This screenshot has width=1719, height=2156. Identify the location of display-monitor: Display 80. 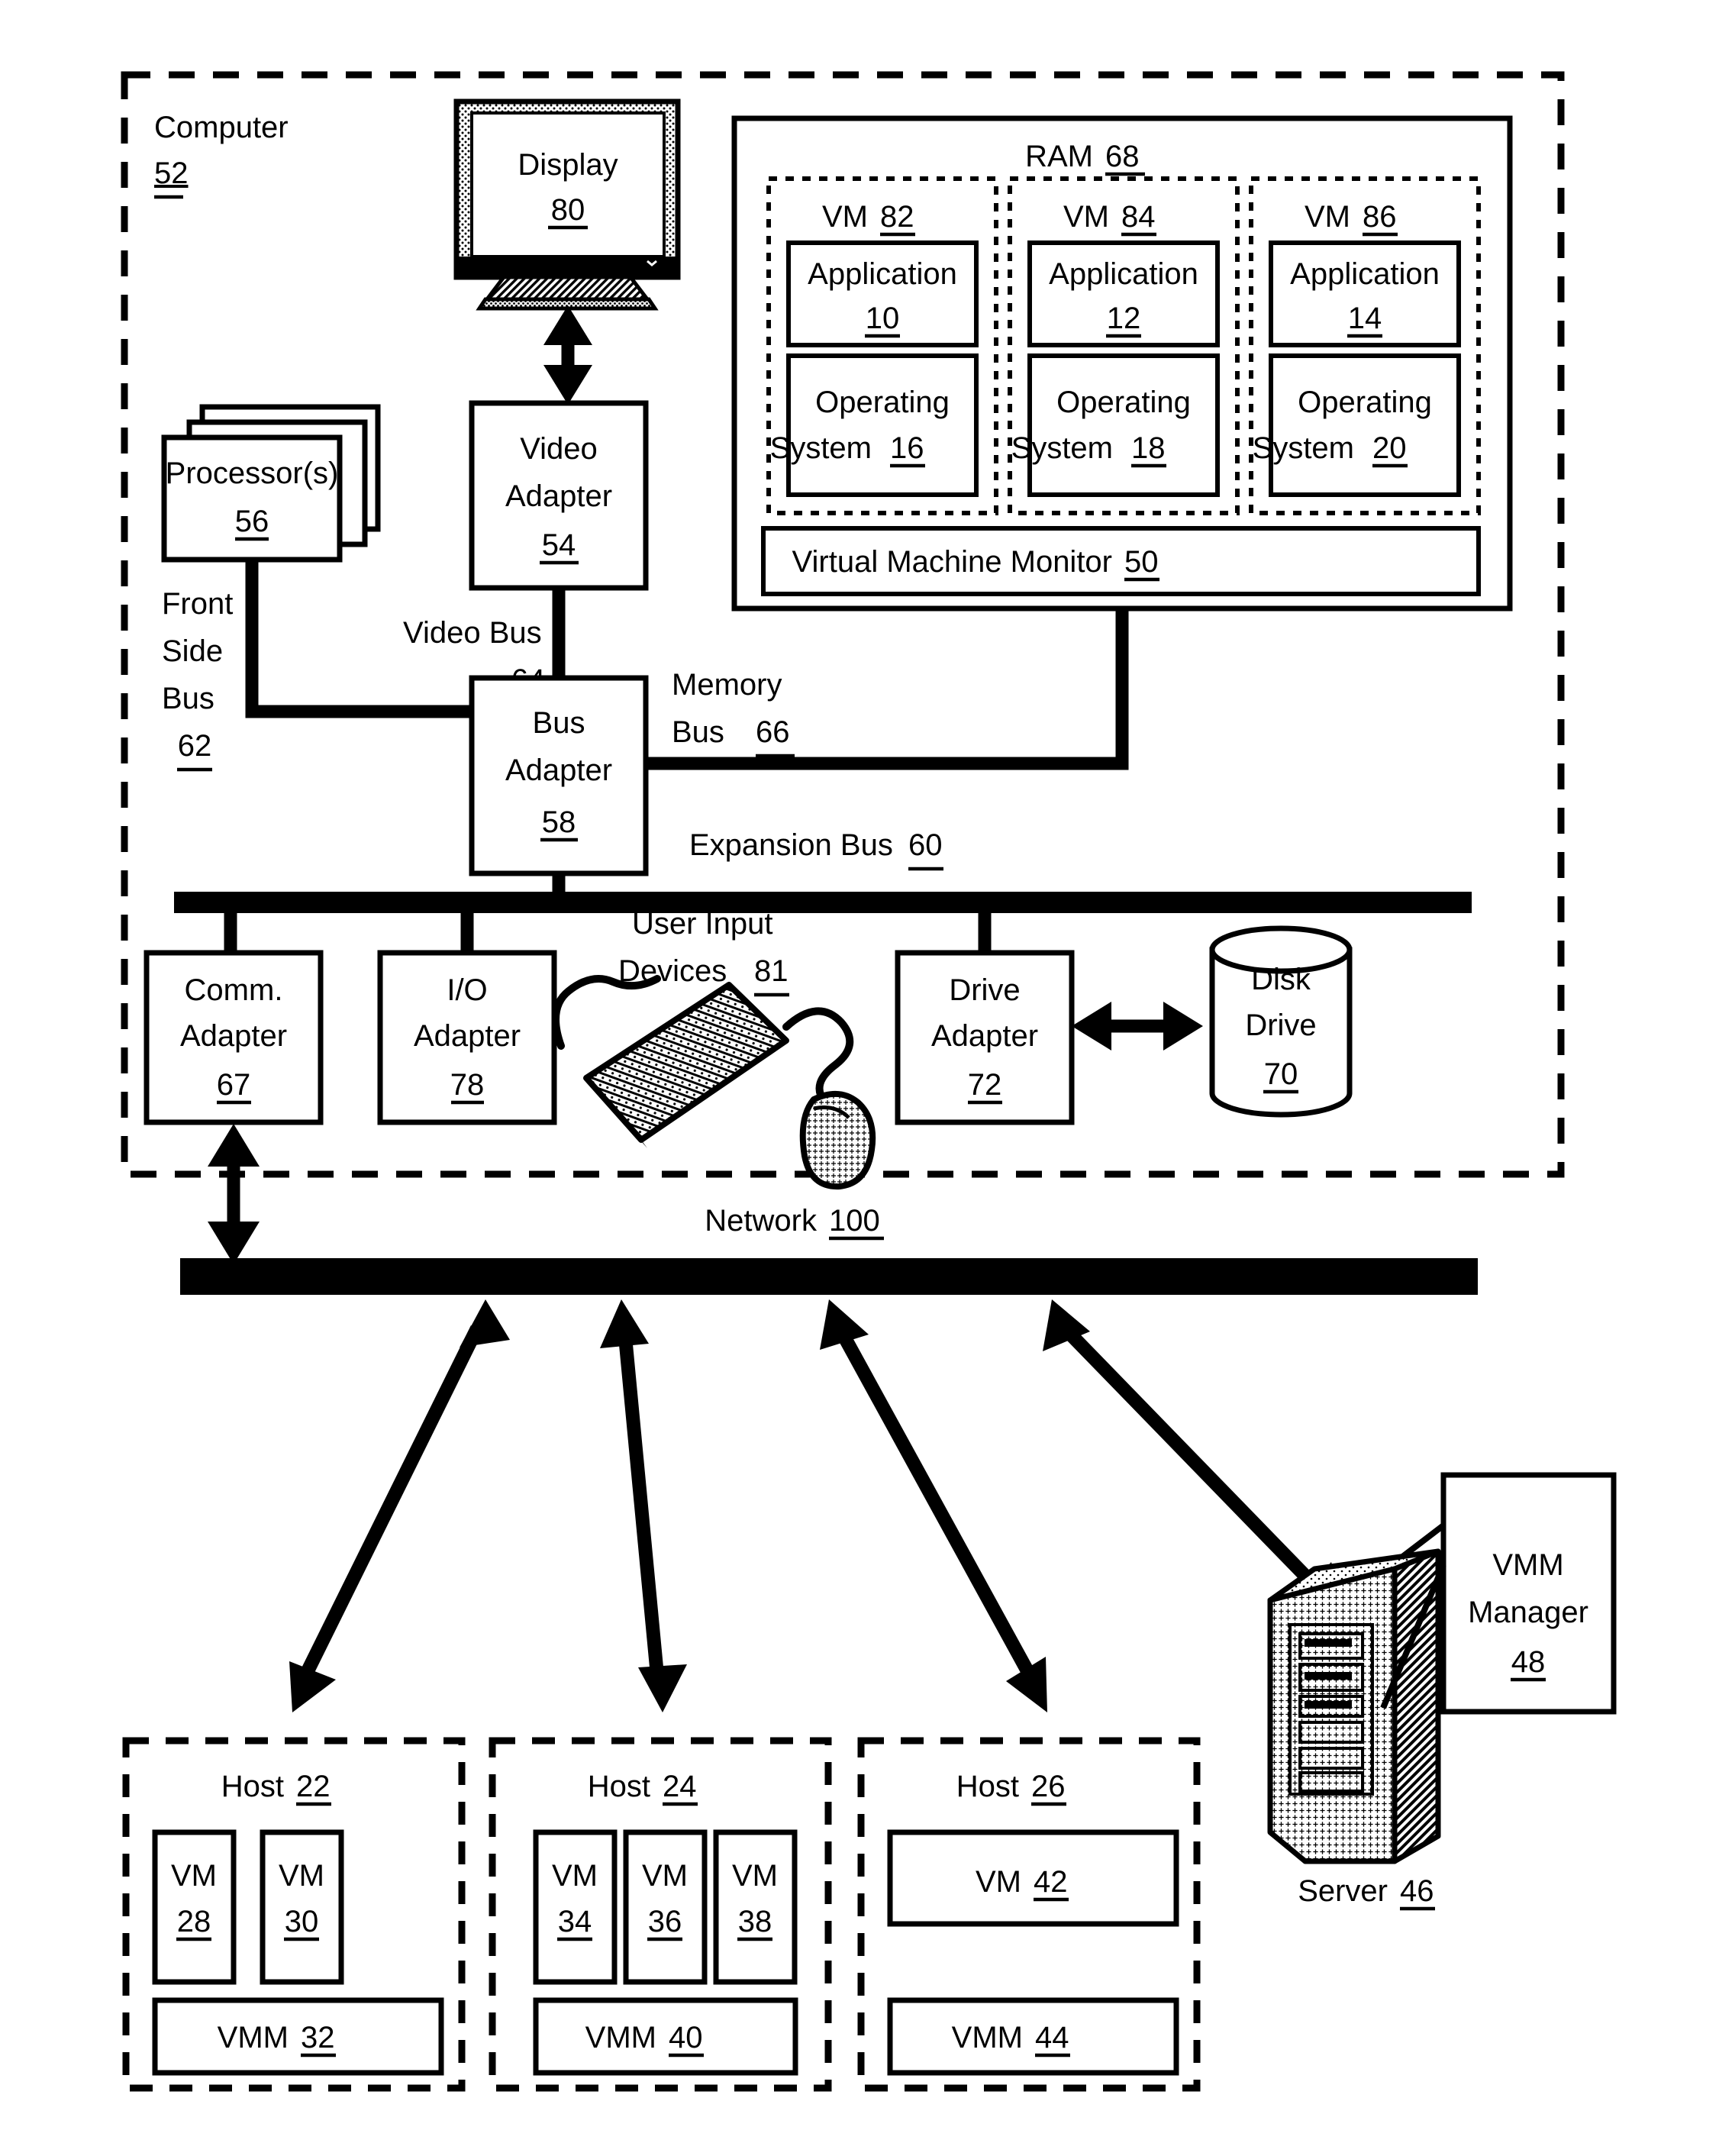
(567, 204).